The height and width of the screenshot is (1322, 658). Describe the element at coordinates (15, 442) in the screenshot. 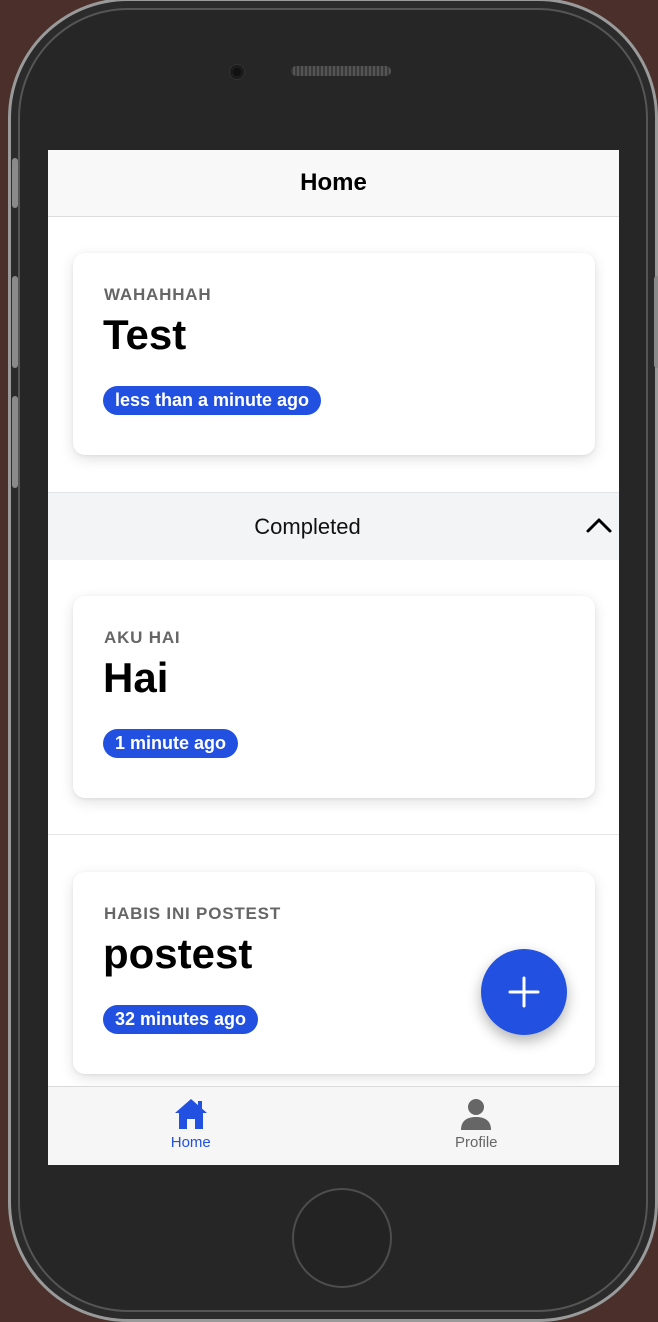

I see `volume-down-button` at that location.